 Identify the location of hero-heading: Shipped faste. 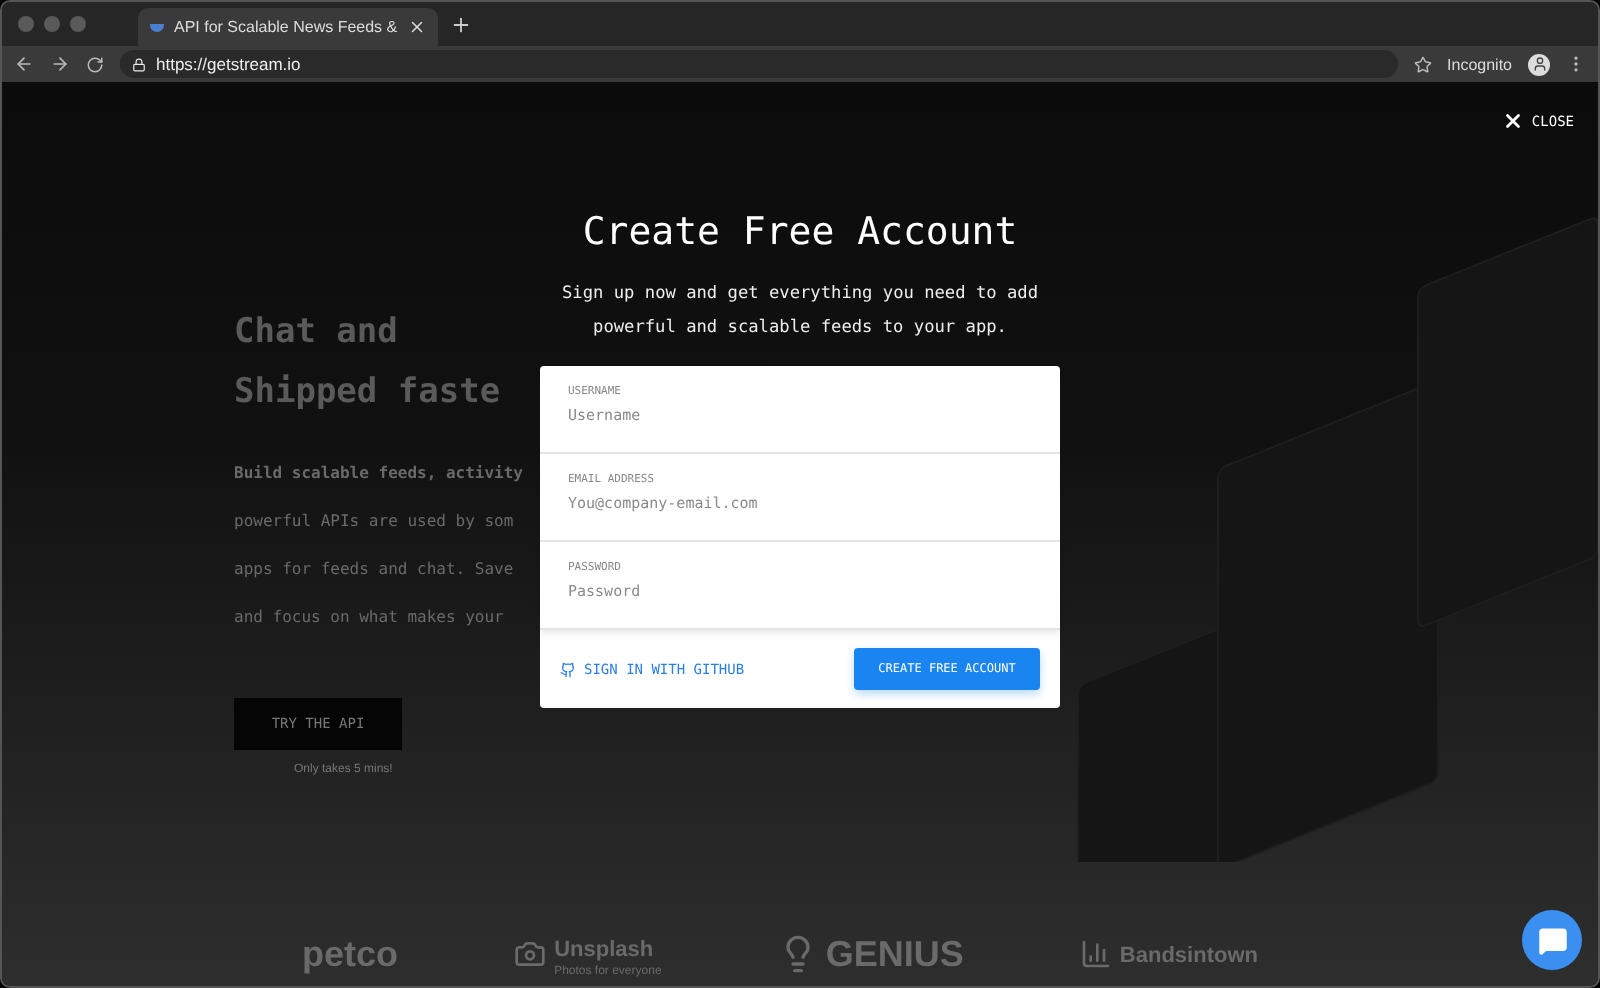
(367, 393).